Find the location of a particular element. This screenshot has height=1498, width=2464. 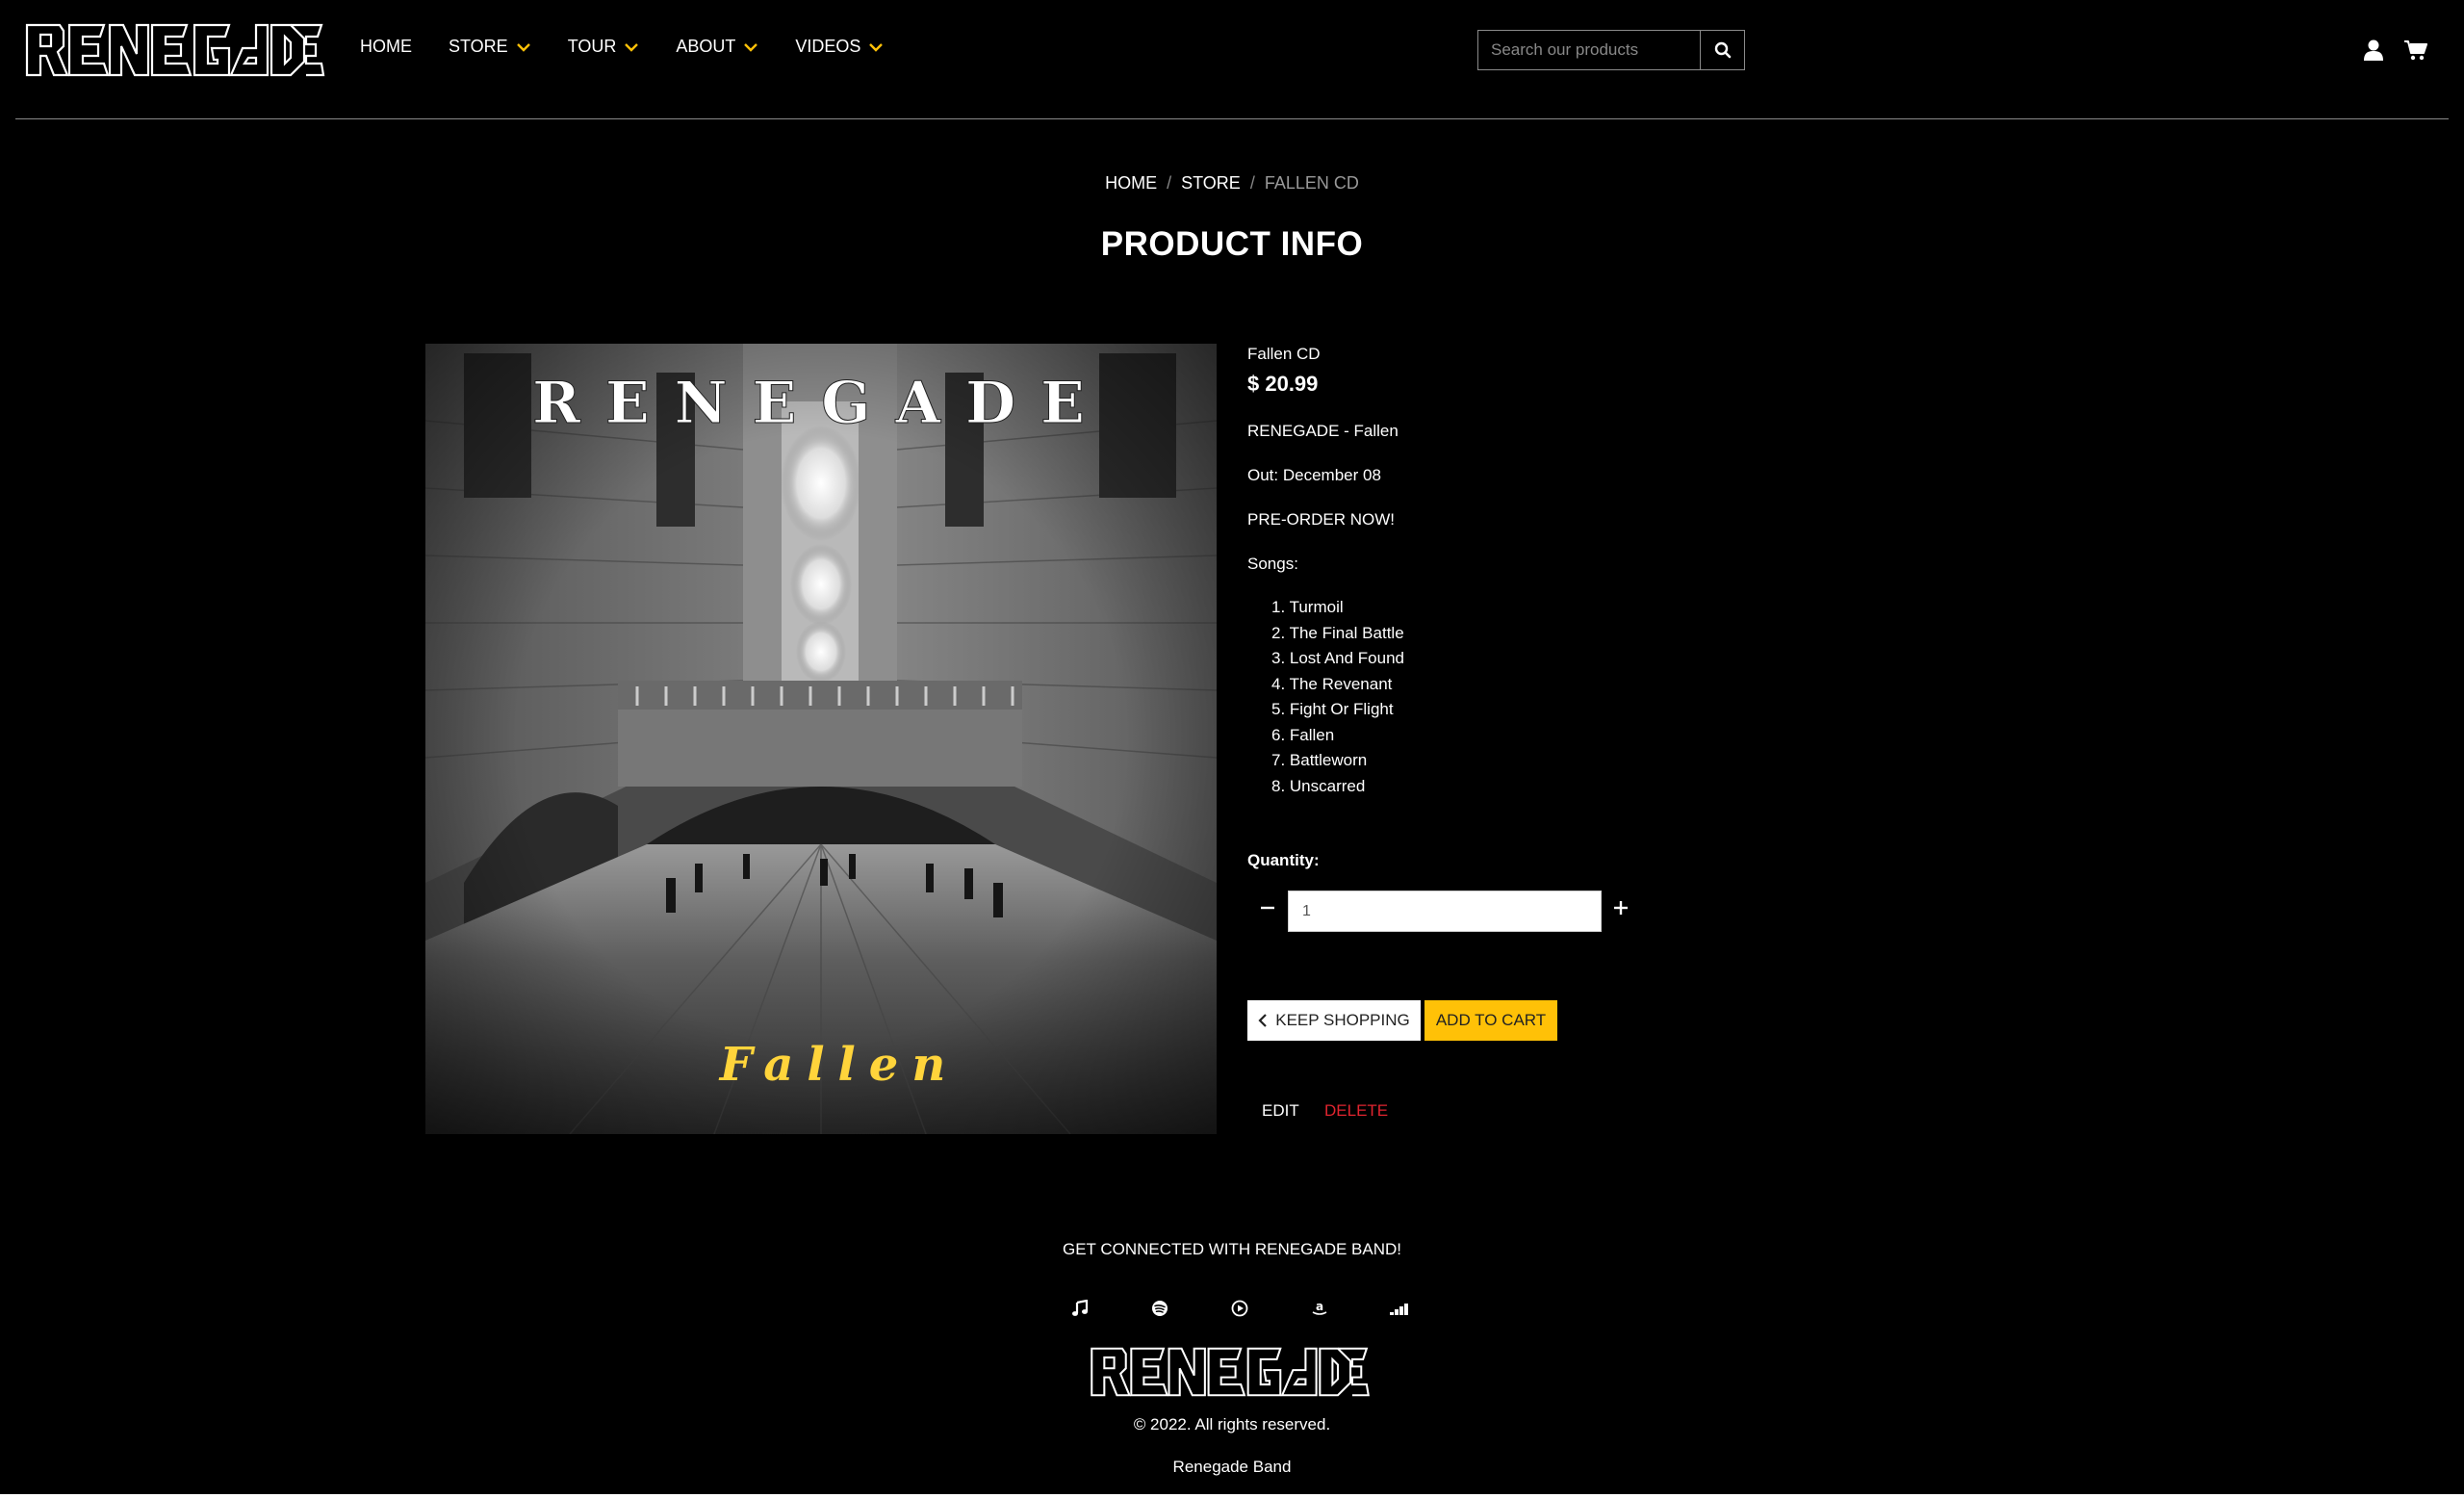

quantity-label: Quantity: is located at coordinates (1283, 860).